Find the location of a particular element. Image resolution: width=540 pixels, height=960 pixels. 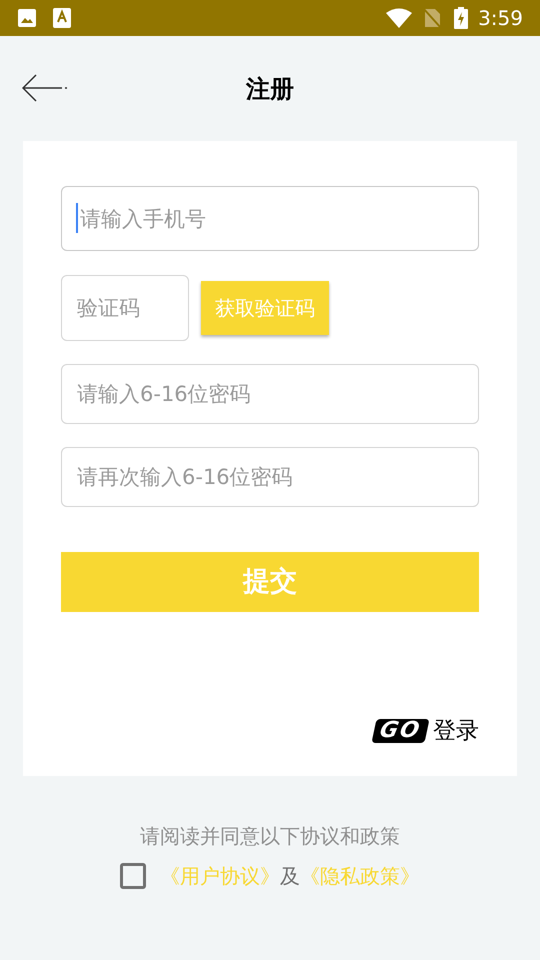

text-cursor is located at coordinates (77, 218).